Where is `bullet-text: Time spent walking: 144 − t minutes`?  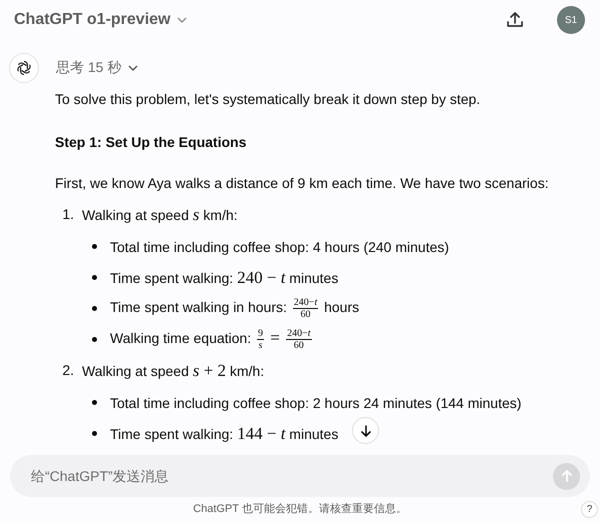 bullet-text: Time spent walking: 144 − t minutes is located at coordinates (224, 434).